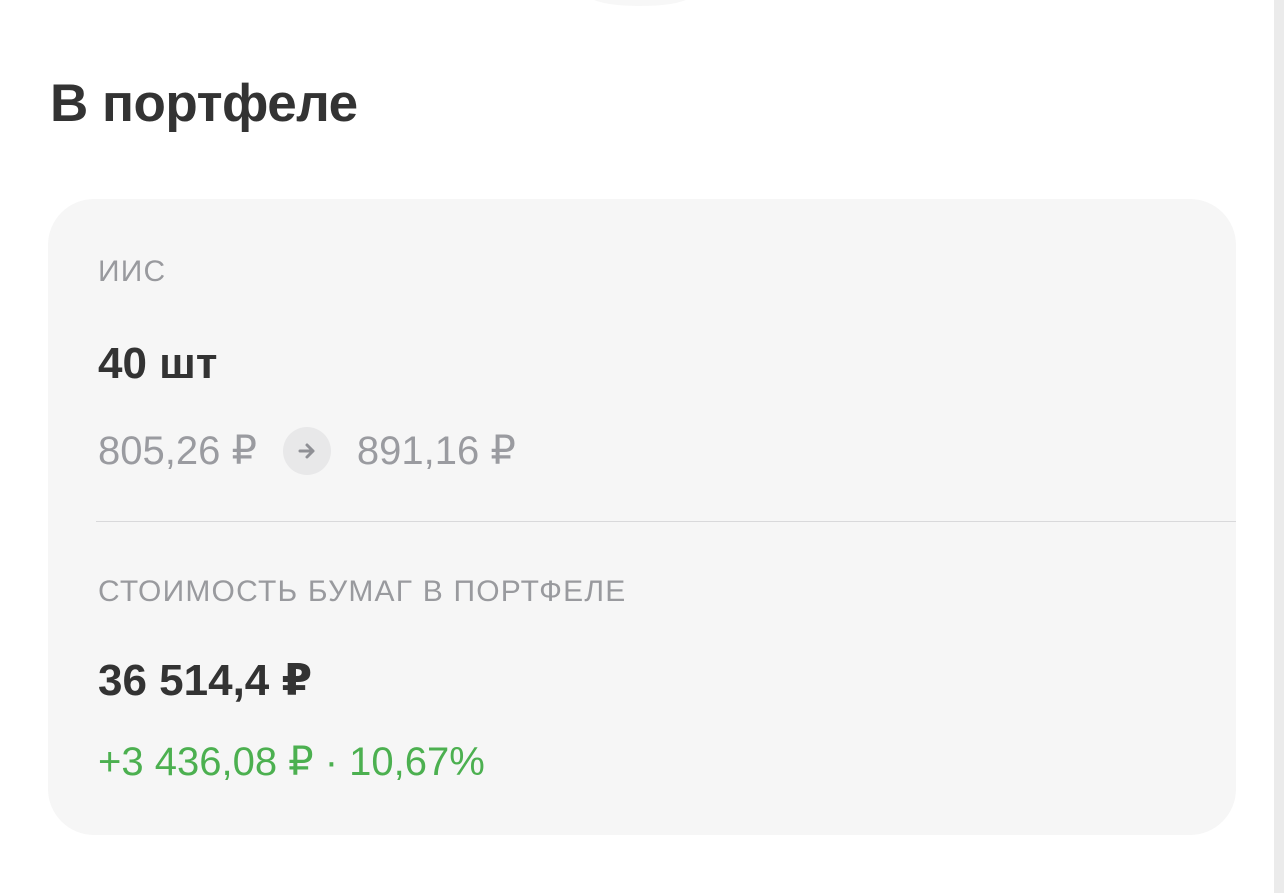  What do you see at coordinates (204, 103) in the screenshot?
I see `section-title: В портфеле` at bounding box center [204, 103].